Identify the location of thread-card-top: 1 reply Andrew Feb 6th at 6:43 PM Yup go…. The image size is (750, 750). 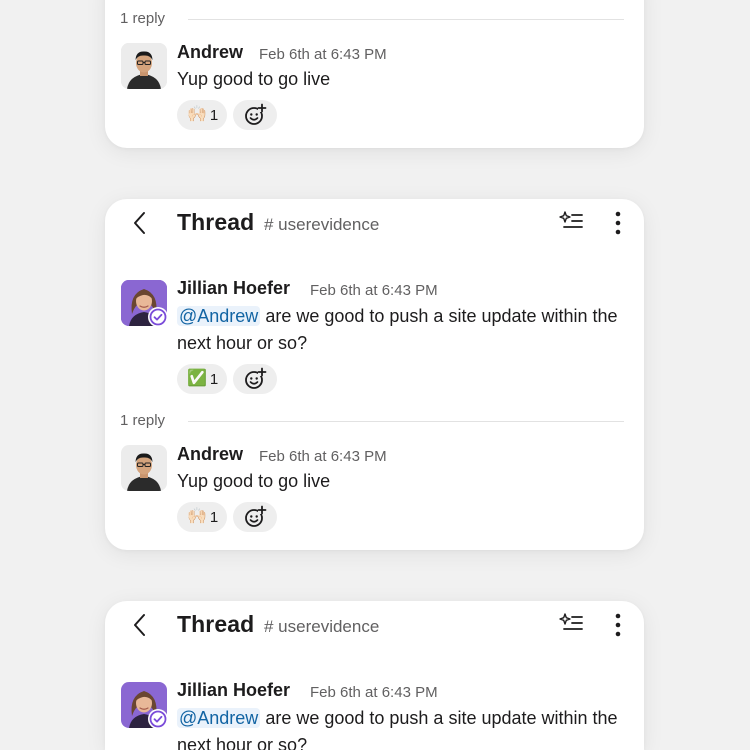
(374, 74).